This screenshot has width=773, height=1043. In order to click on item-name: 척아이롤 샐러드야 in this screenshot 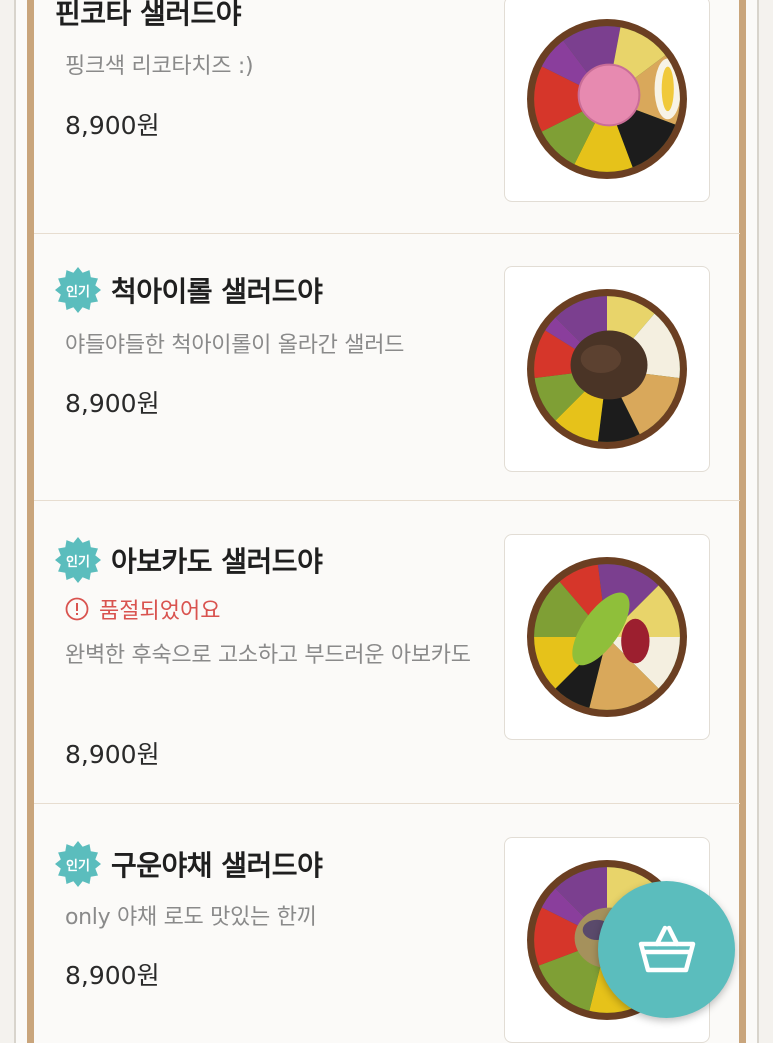, I will do `click(217, 291)`.